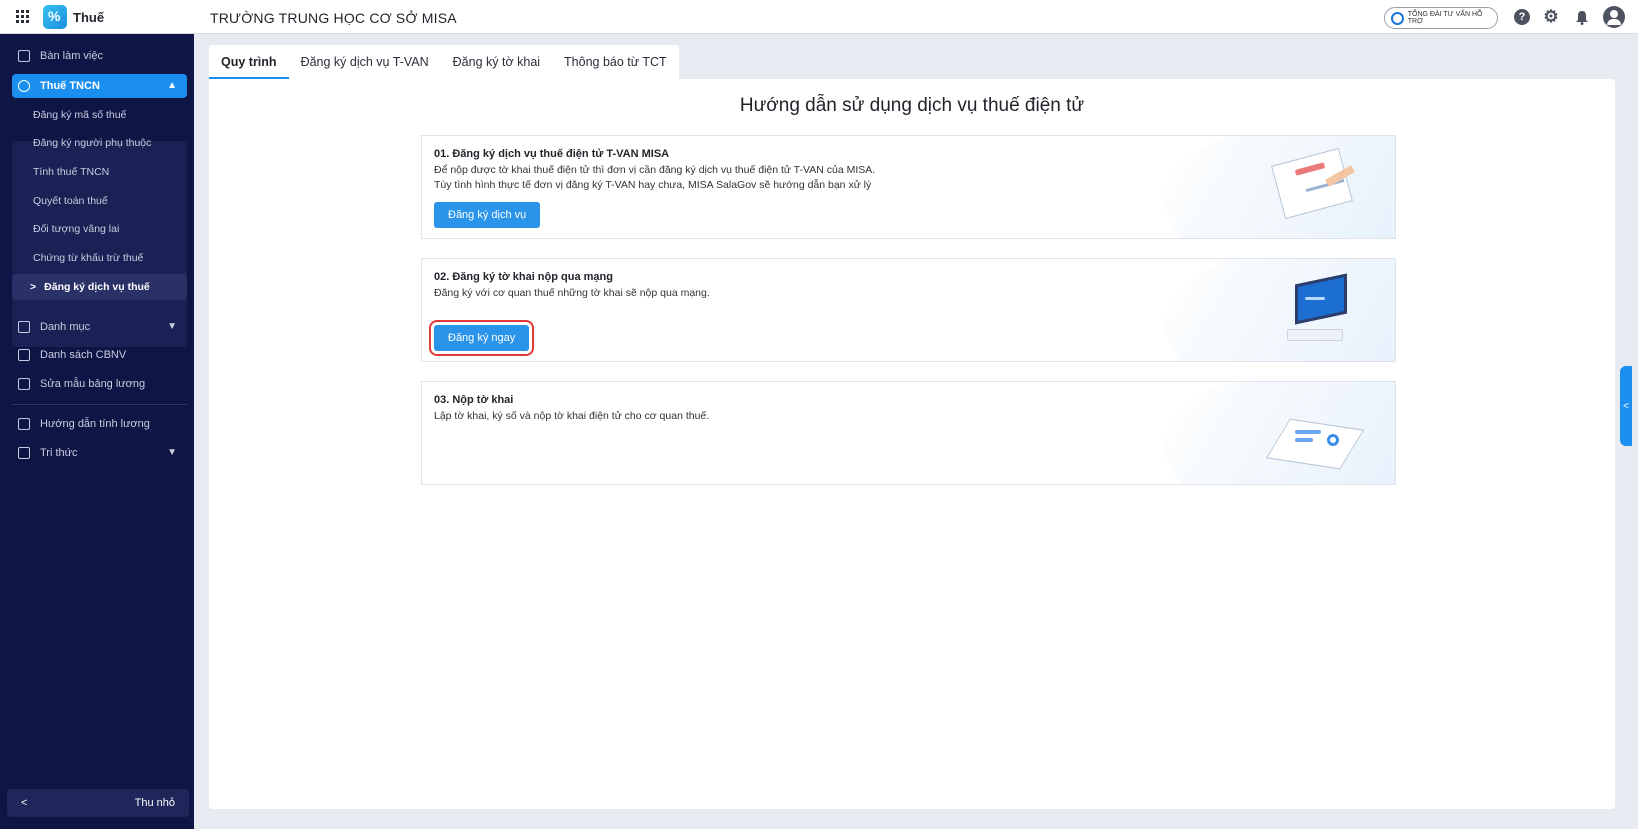  I want to click on sidebar-item-danh-muc: Danh mục ▼, so click(99, 327).